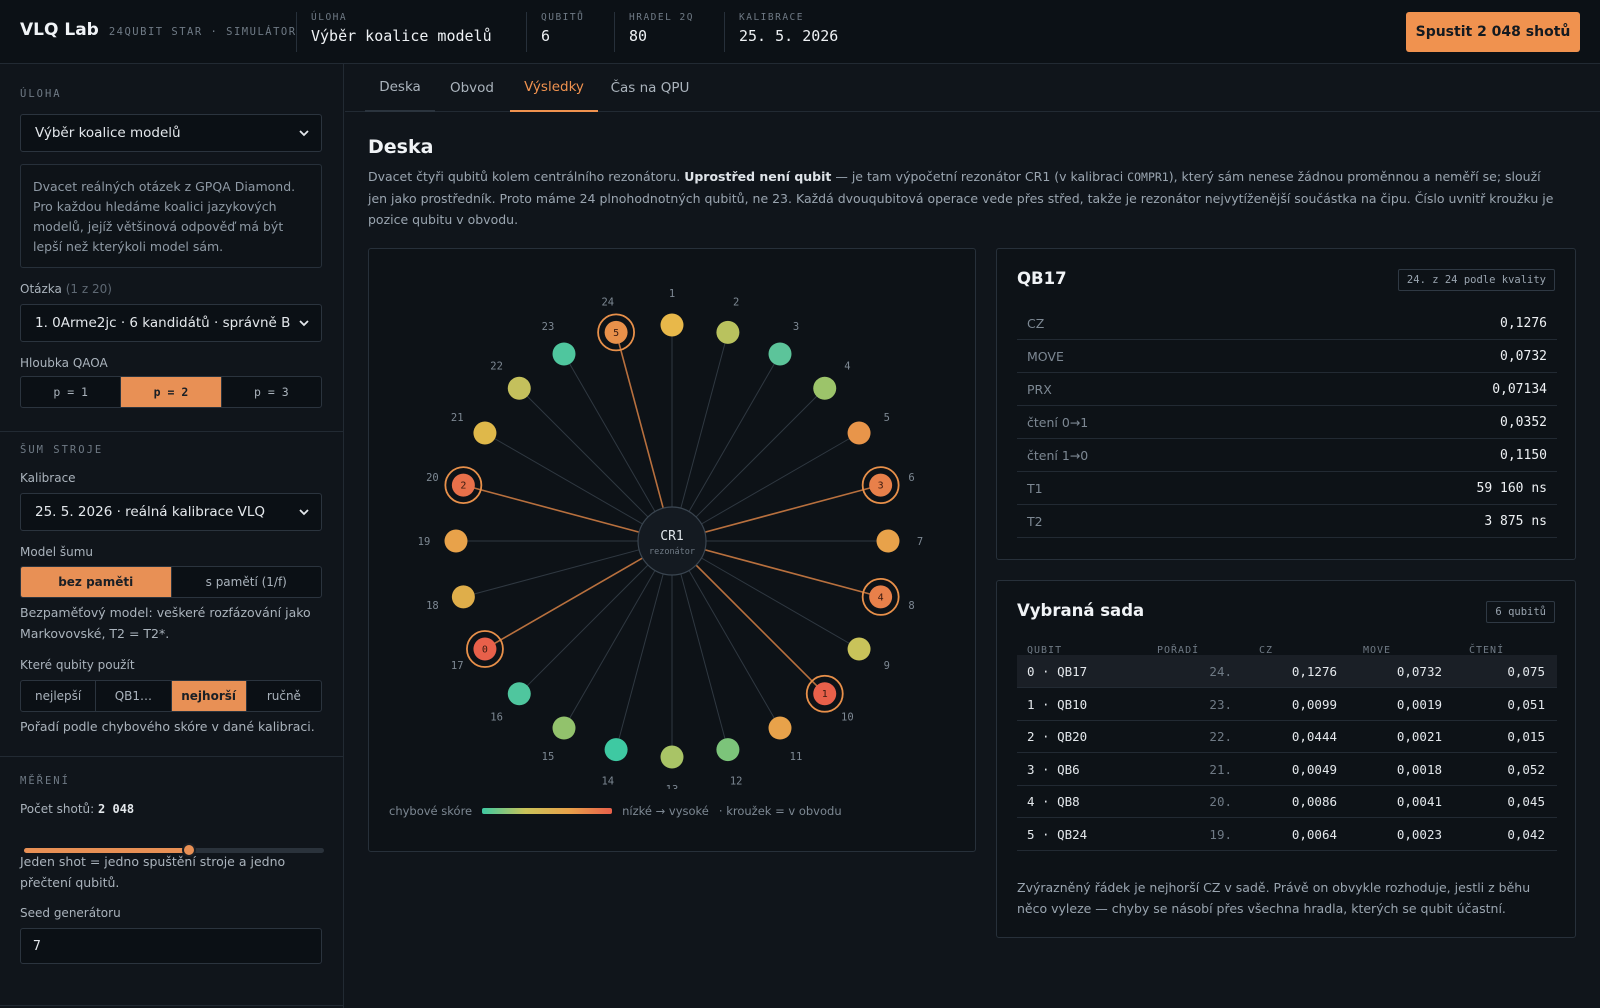 This screenshot has width=1600, height=1008. I want to click on qubit-number-label: 2, so click(736, 302).